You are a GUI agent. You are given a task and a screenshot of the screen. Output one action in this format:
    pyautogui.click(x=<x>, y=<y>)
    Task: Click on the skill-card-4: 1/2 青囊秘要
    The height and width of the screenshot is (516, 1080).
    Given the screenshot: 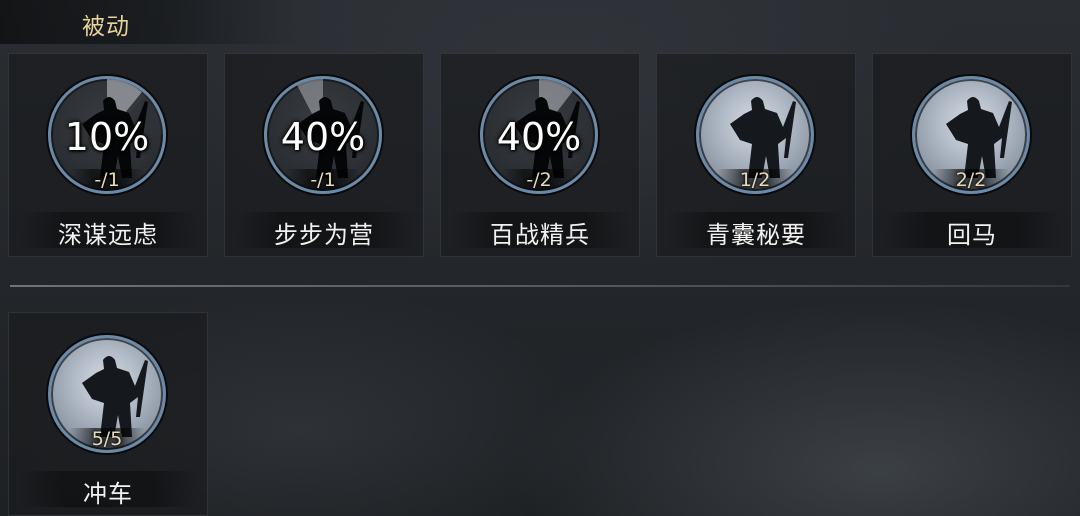 What is the action you would take?
    pyautogui.click(x=756, y=155)
    